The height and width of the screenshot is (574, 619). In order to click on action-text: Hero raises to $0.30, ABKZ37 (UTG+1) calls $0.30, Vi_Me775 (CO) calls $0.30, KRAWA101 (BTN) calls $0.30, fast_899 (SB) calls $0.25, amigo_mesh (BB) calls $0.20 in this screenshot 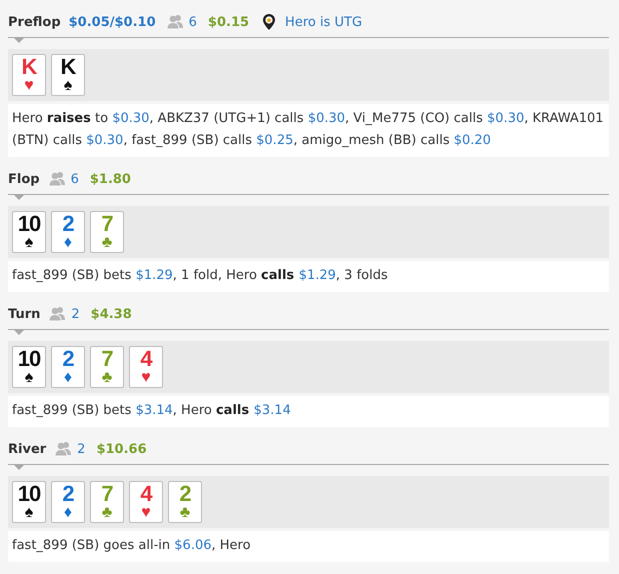, I will do `click(308, 130)`.